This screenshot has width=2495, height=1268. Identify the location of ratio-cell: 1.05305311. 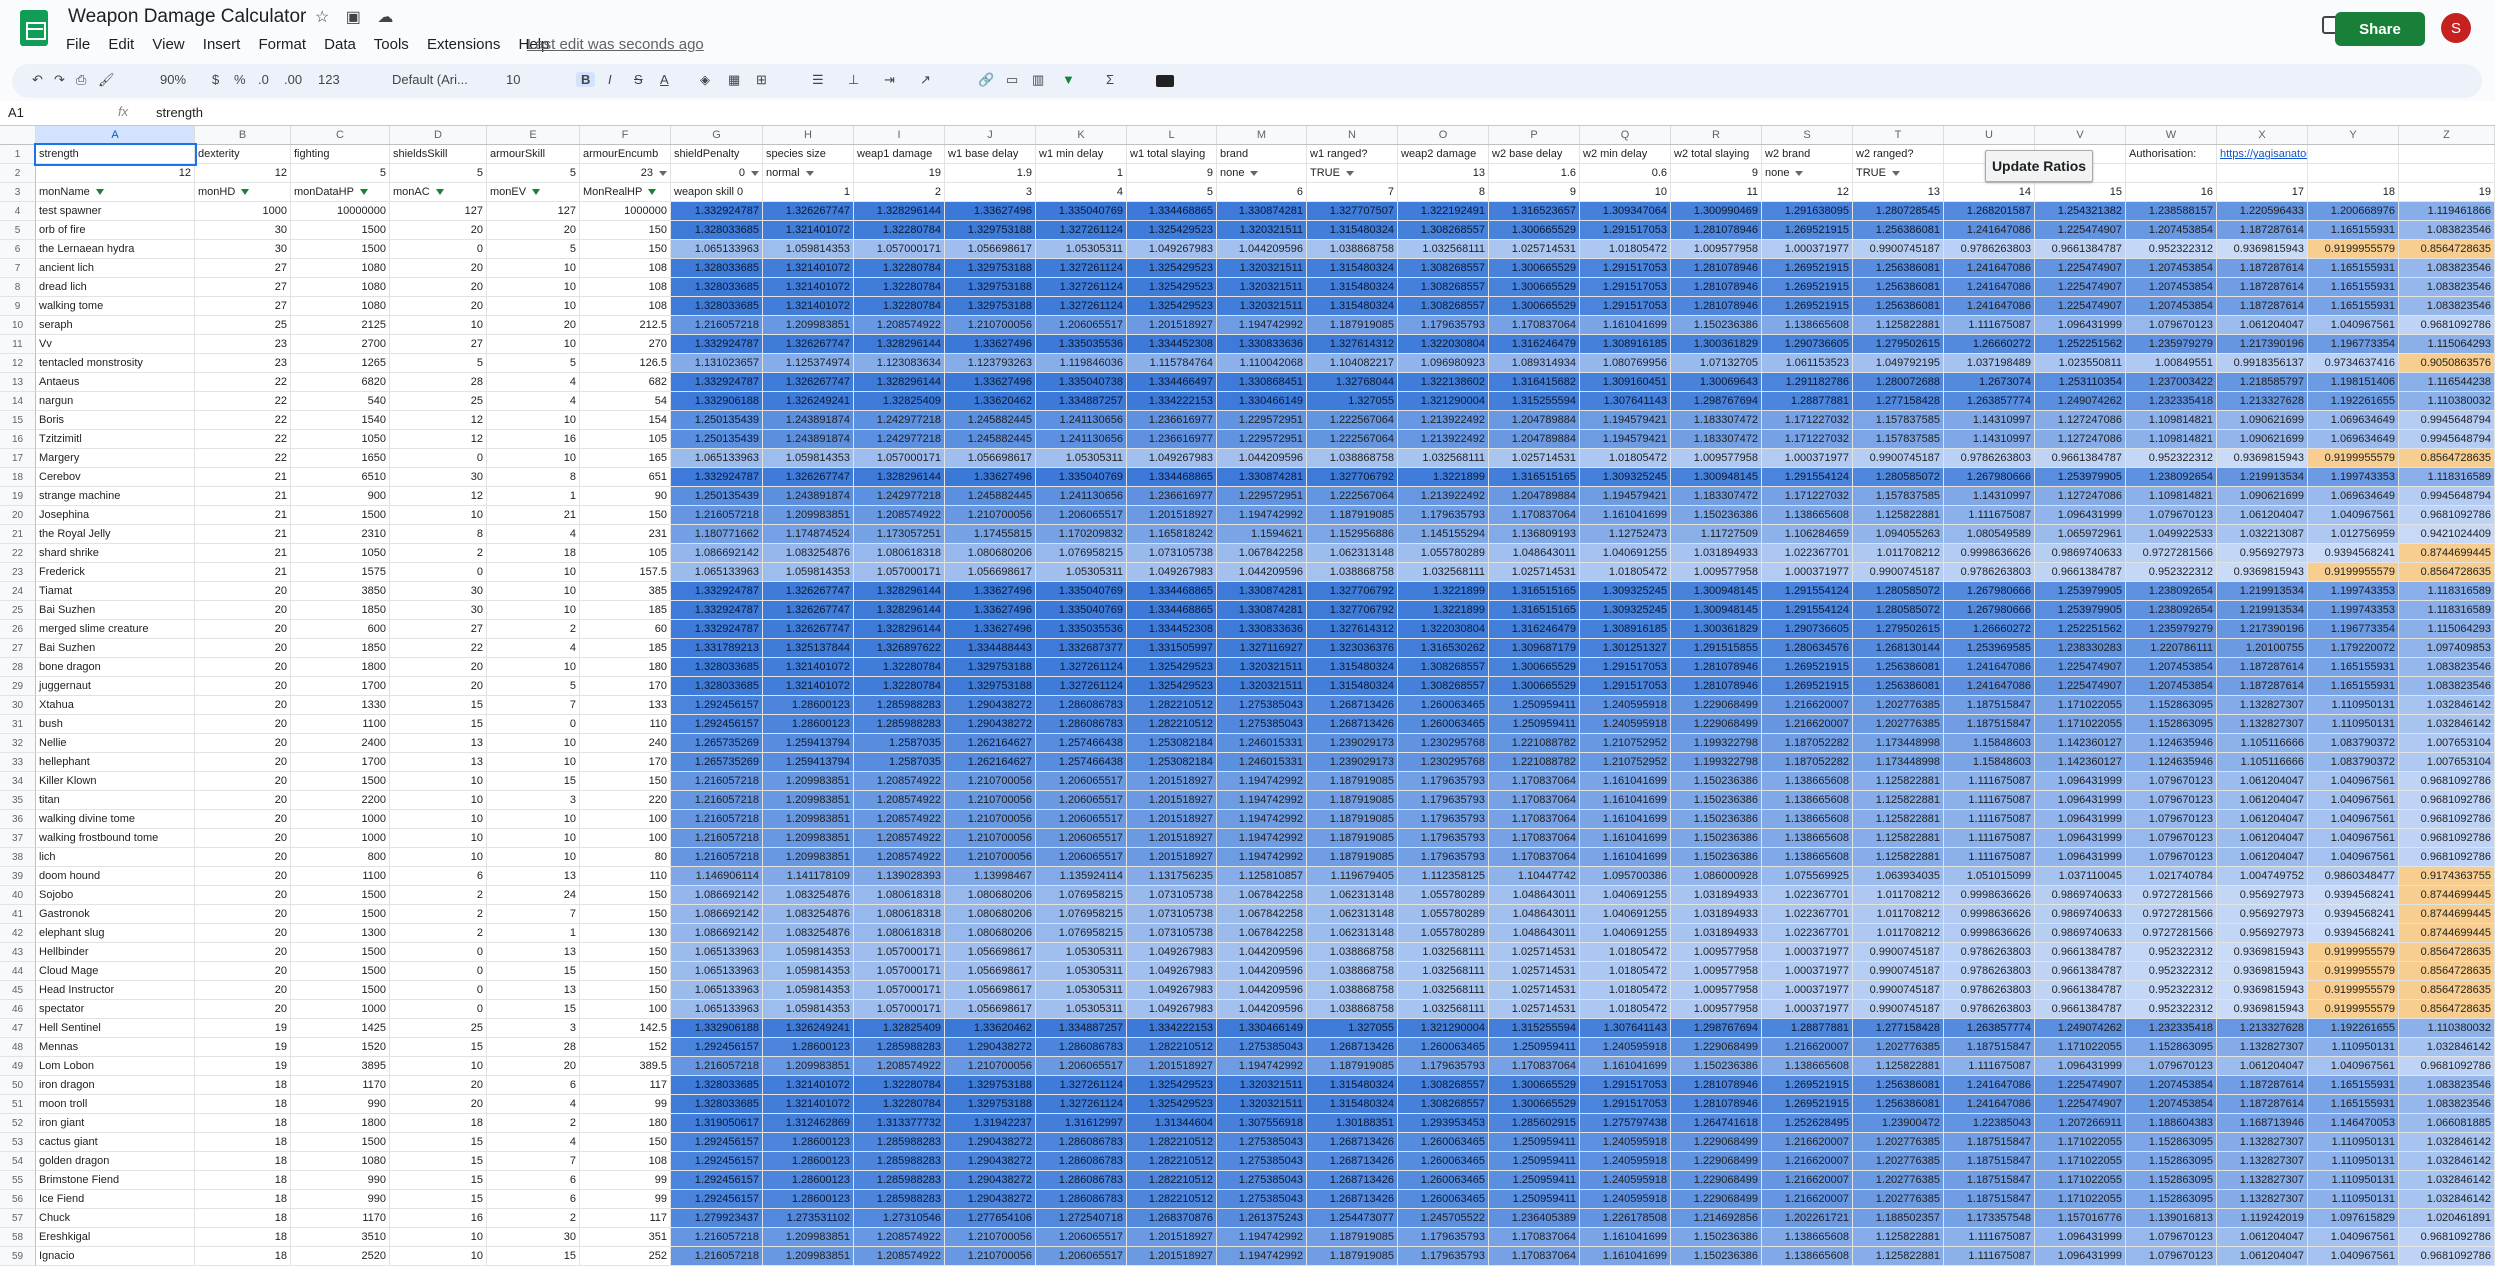
(1081, 458).